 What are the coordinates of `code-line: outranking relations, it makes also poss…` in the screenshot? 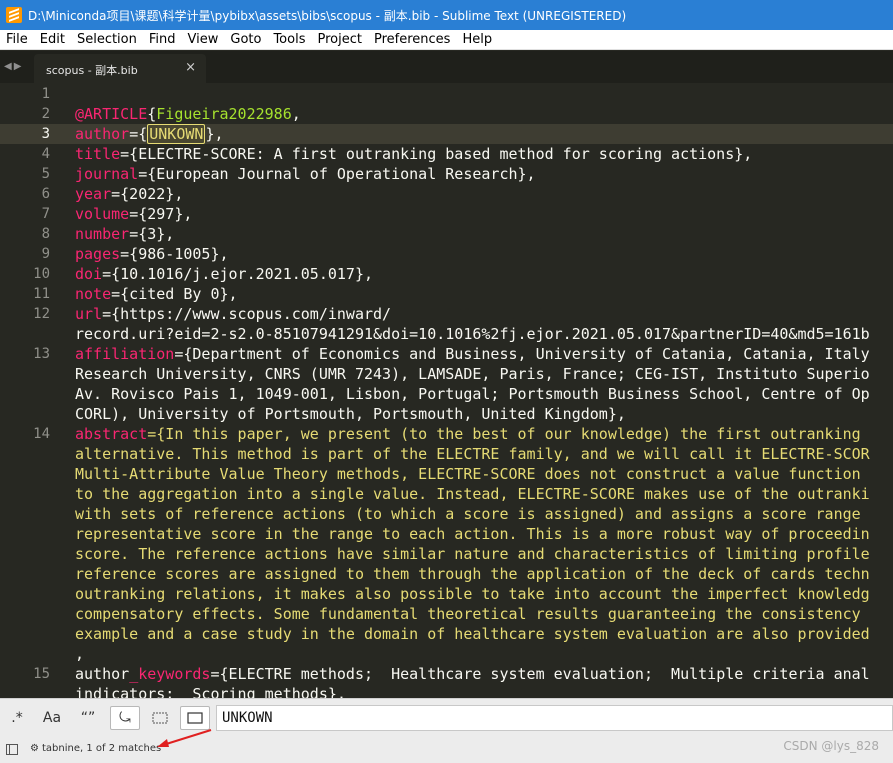 It's located at (446, 594).